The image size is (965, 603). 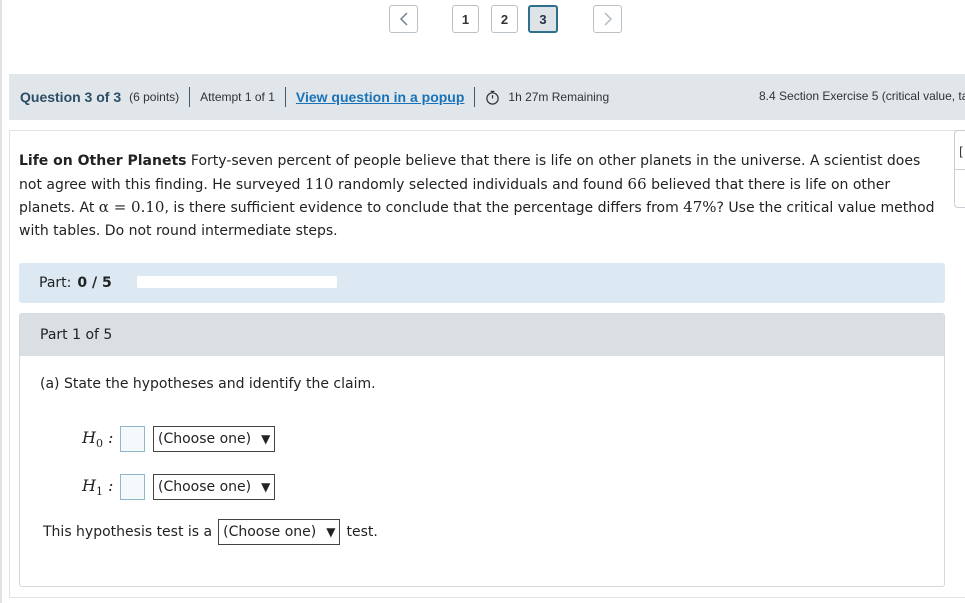 What do you see at coordinates (98, 439) in the screenshot?
I see `null-hypothesis-label: H0 :` at bounding box center [98, 439].